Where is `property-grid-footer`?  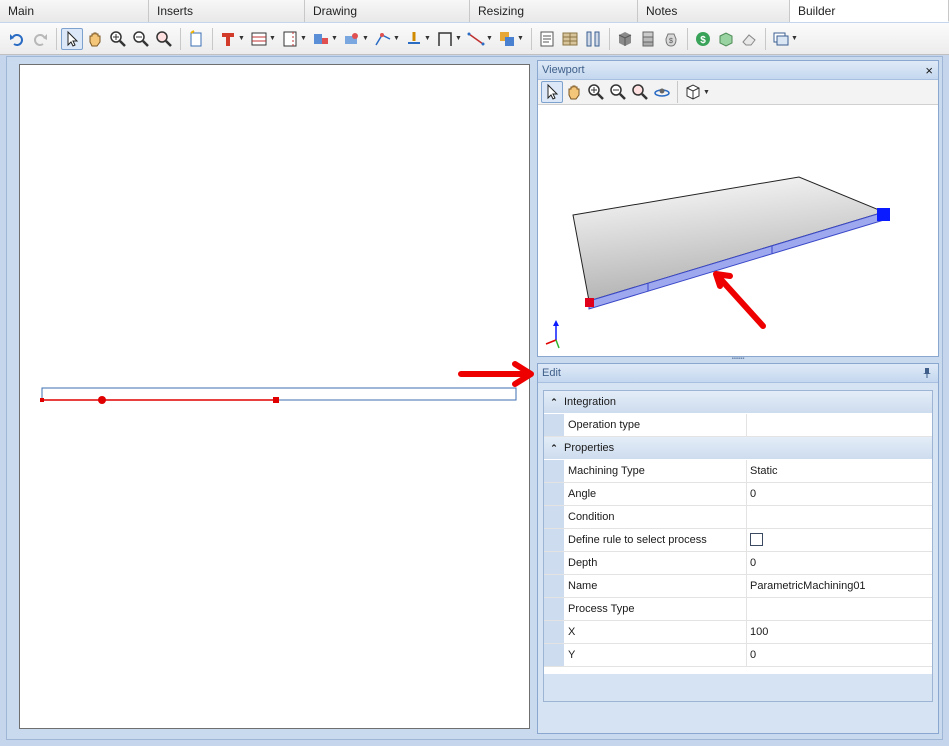
property-grid-footer is located at coordinates (738, 687).